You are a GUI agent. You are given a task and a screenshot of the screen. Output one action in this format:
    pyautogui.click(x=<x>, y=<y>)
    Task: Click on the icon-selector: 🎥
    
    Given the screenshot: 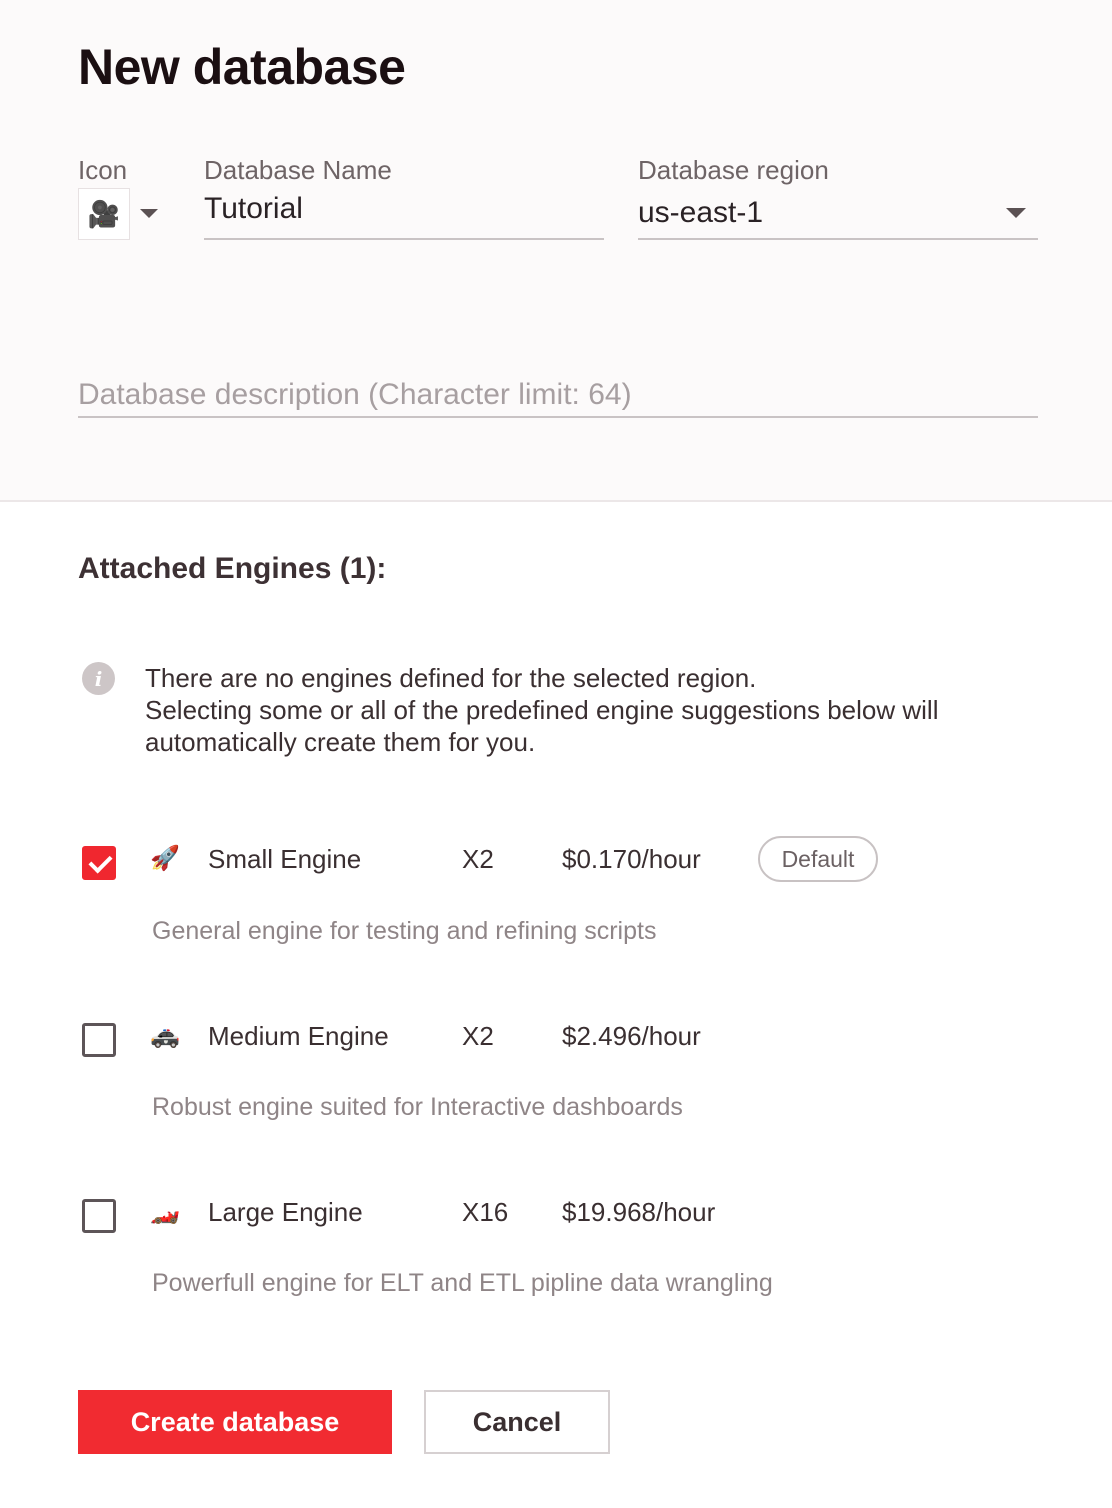 What is the action you would take?
    pyautogui.click(x=104, y=214)
    